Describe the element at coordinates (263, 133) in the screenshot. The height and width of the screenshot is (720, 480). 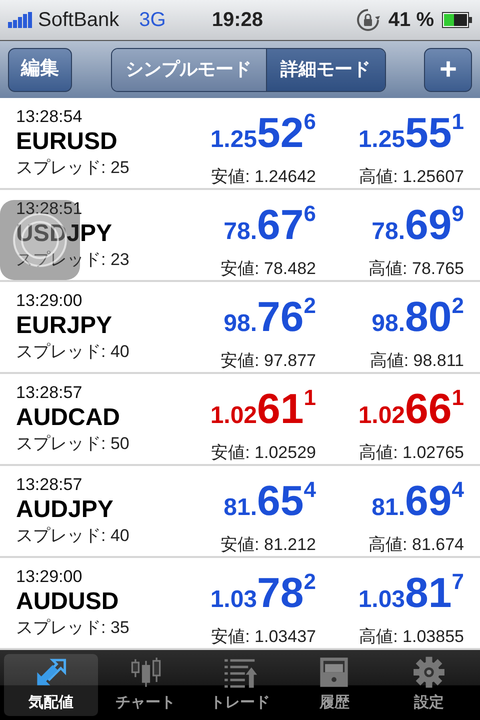
I see `bid-price: 1.2552$^{6}$` at that location.